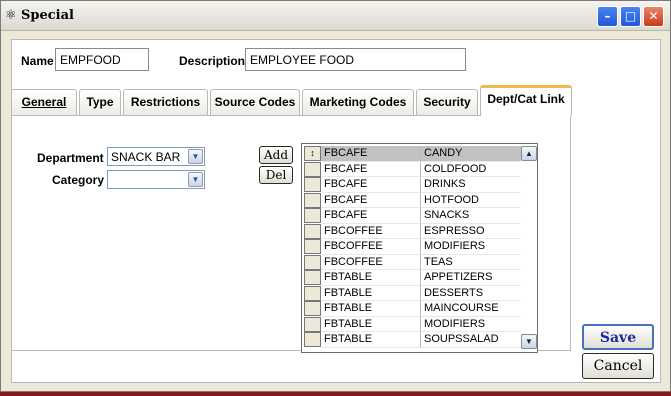 Image resolution: width=671 pixels, height=396 pixels. Describe the element at coordinates (618, 337) in the screenshot. I see `save-button: Save` at that location.